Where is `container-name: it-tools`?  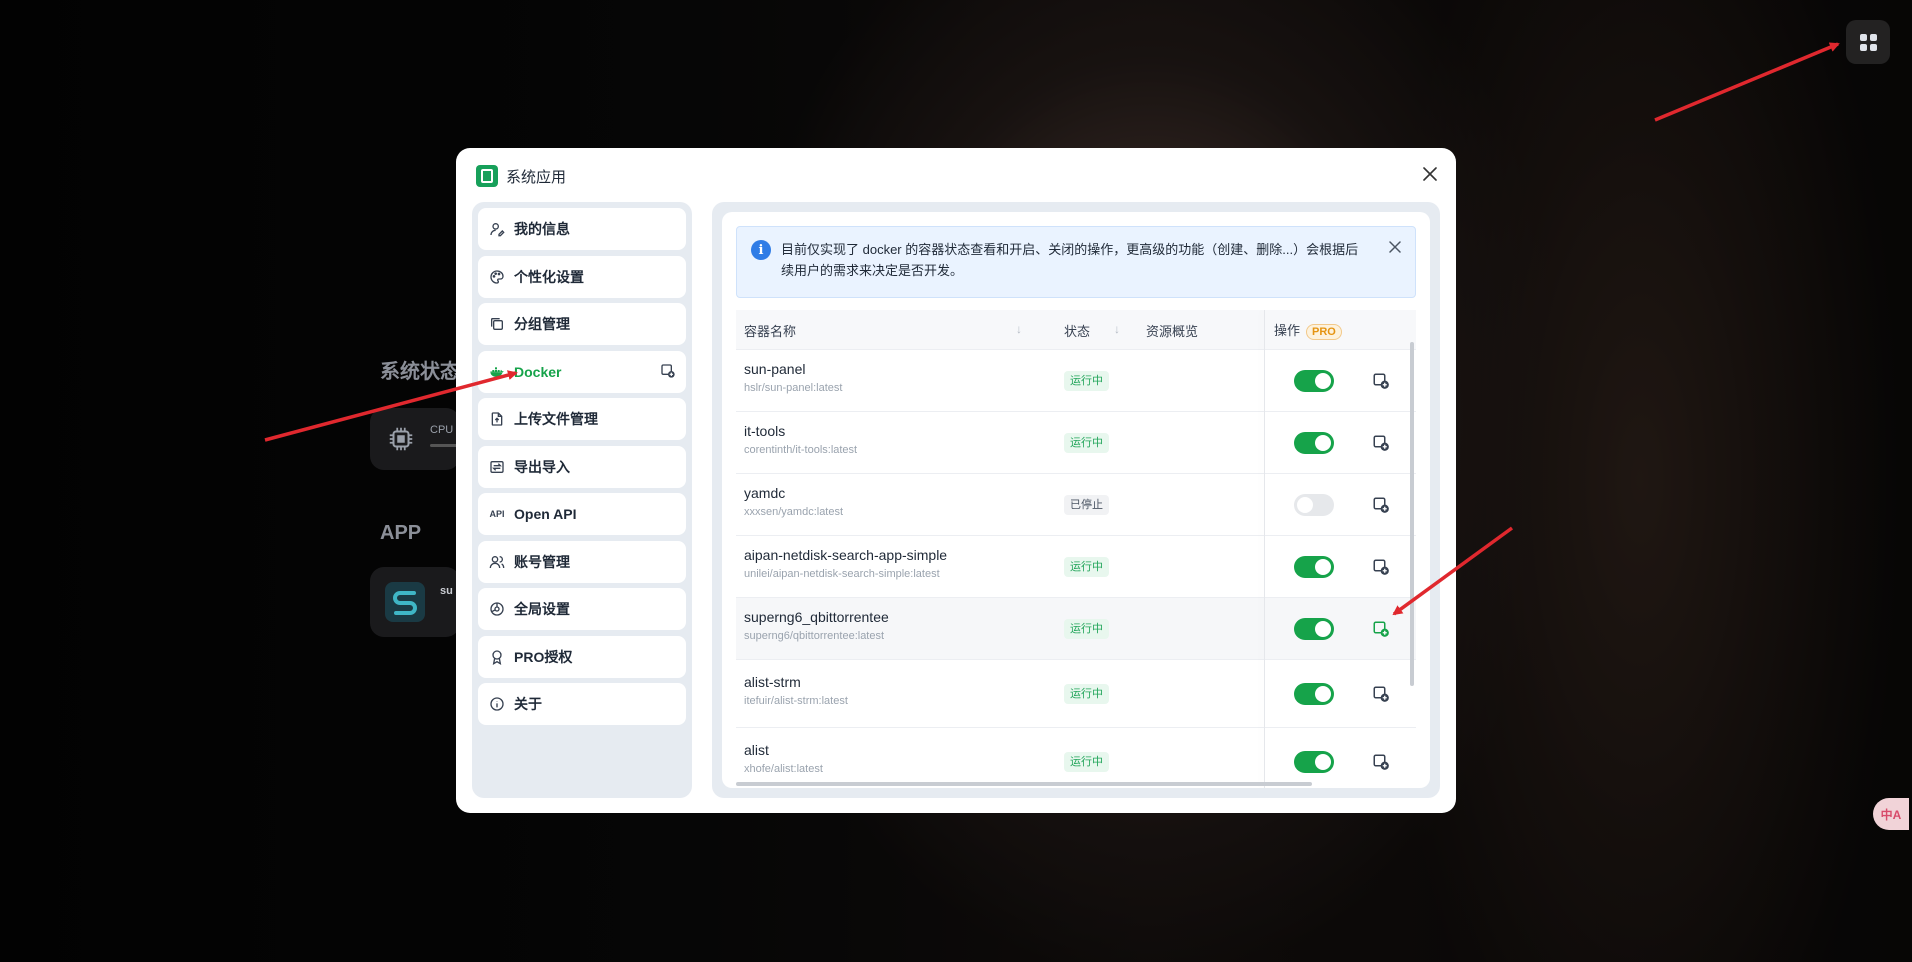 container-name: it-tools is located at coordinates (765, 431).